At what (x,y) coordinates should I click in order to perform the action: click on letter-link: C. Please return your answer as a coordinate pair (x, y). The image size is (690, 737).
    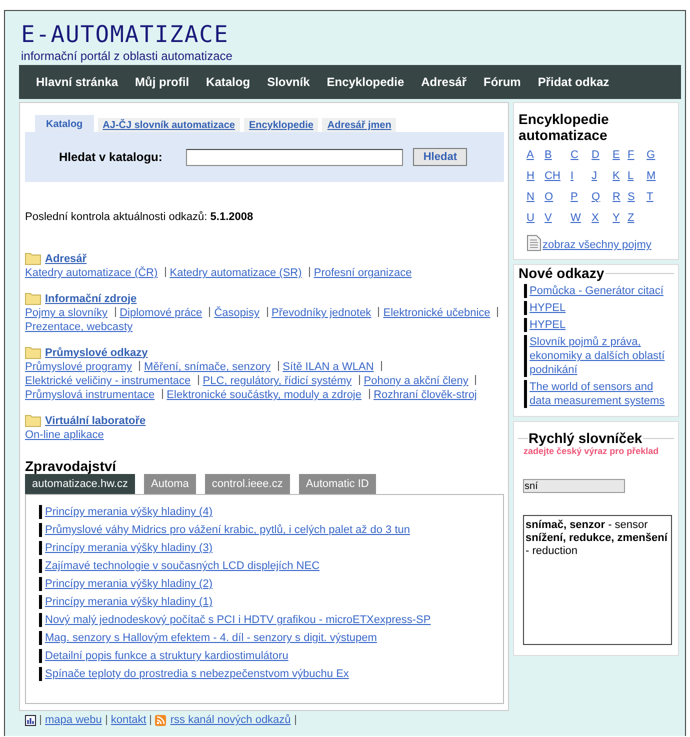
    Looking at the image, I should click on (574, 155).